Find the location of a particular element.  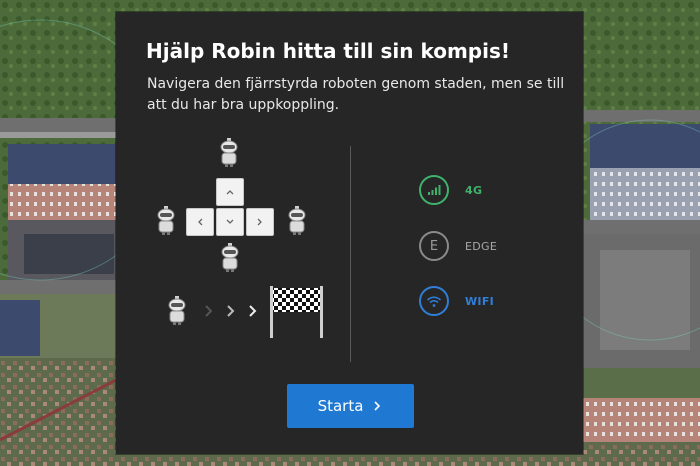

arrow-key-up is located at coordinates (230, 192).